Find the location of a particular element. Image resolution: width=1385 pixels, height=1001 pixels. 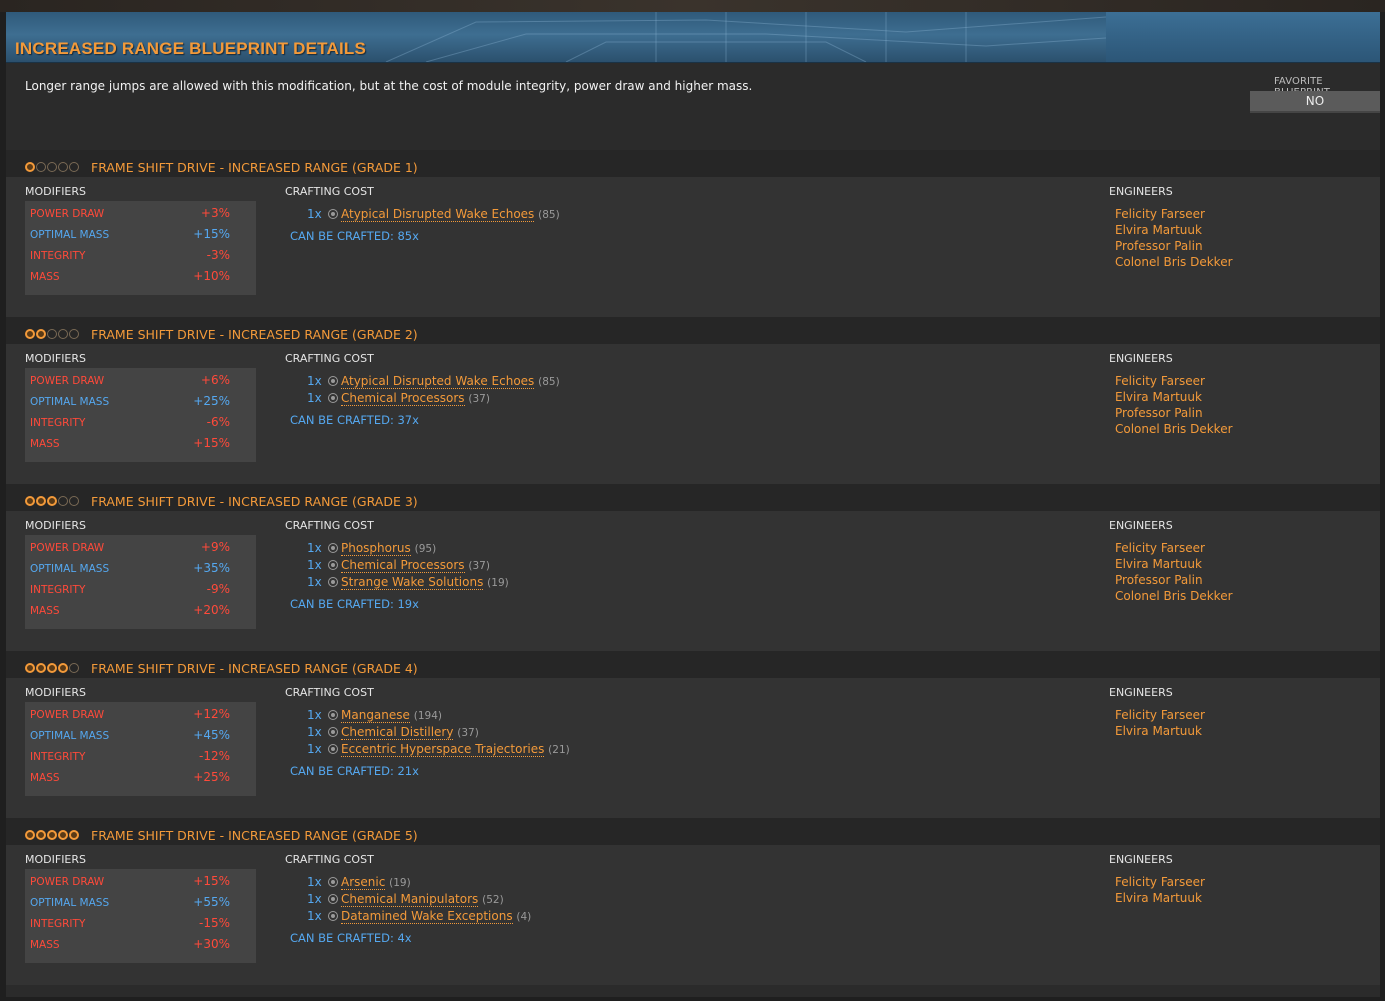

modifier-row: MASS +25% is located at coordinates (130, 778).